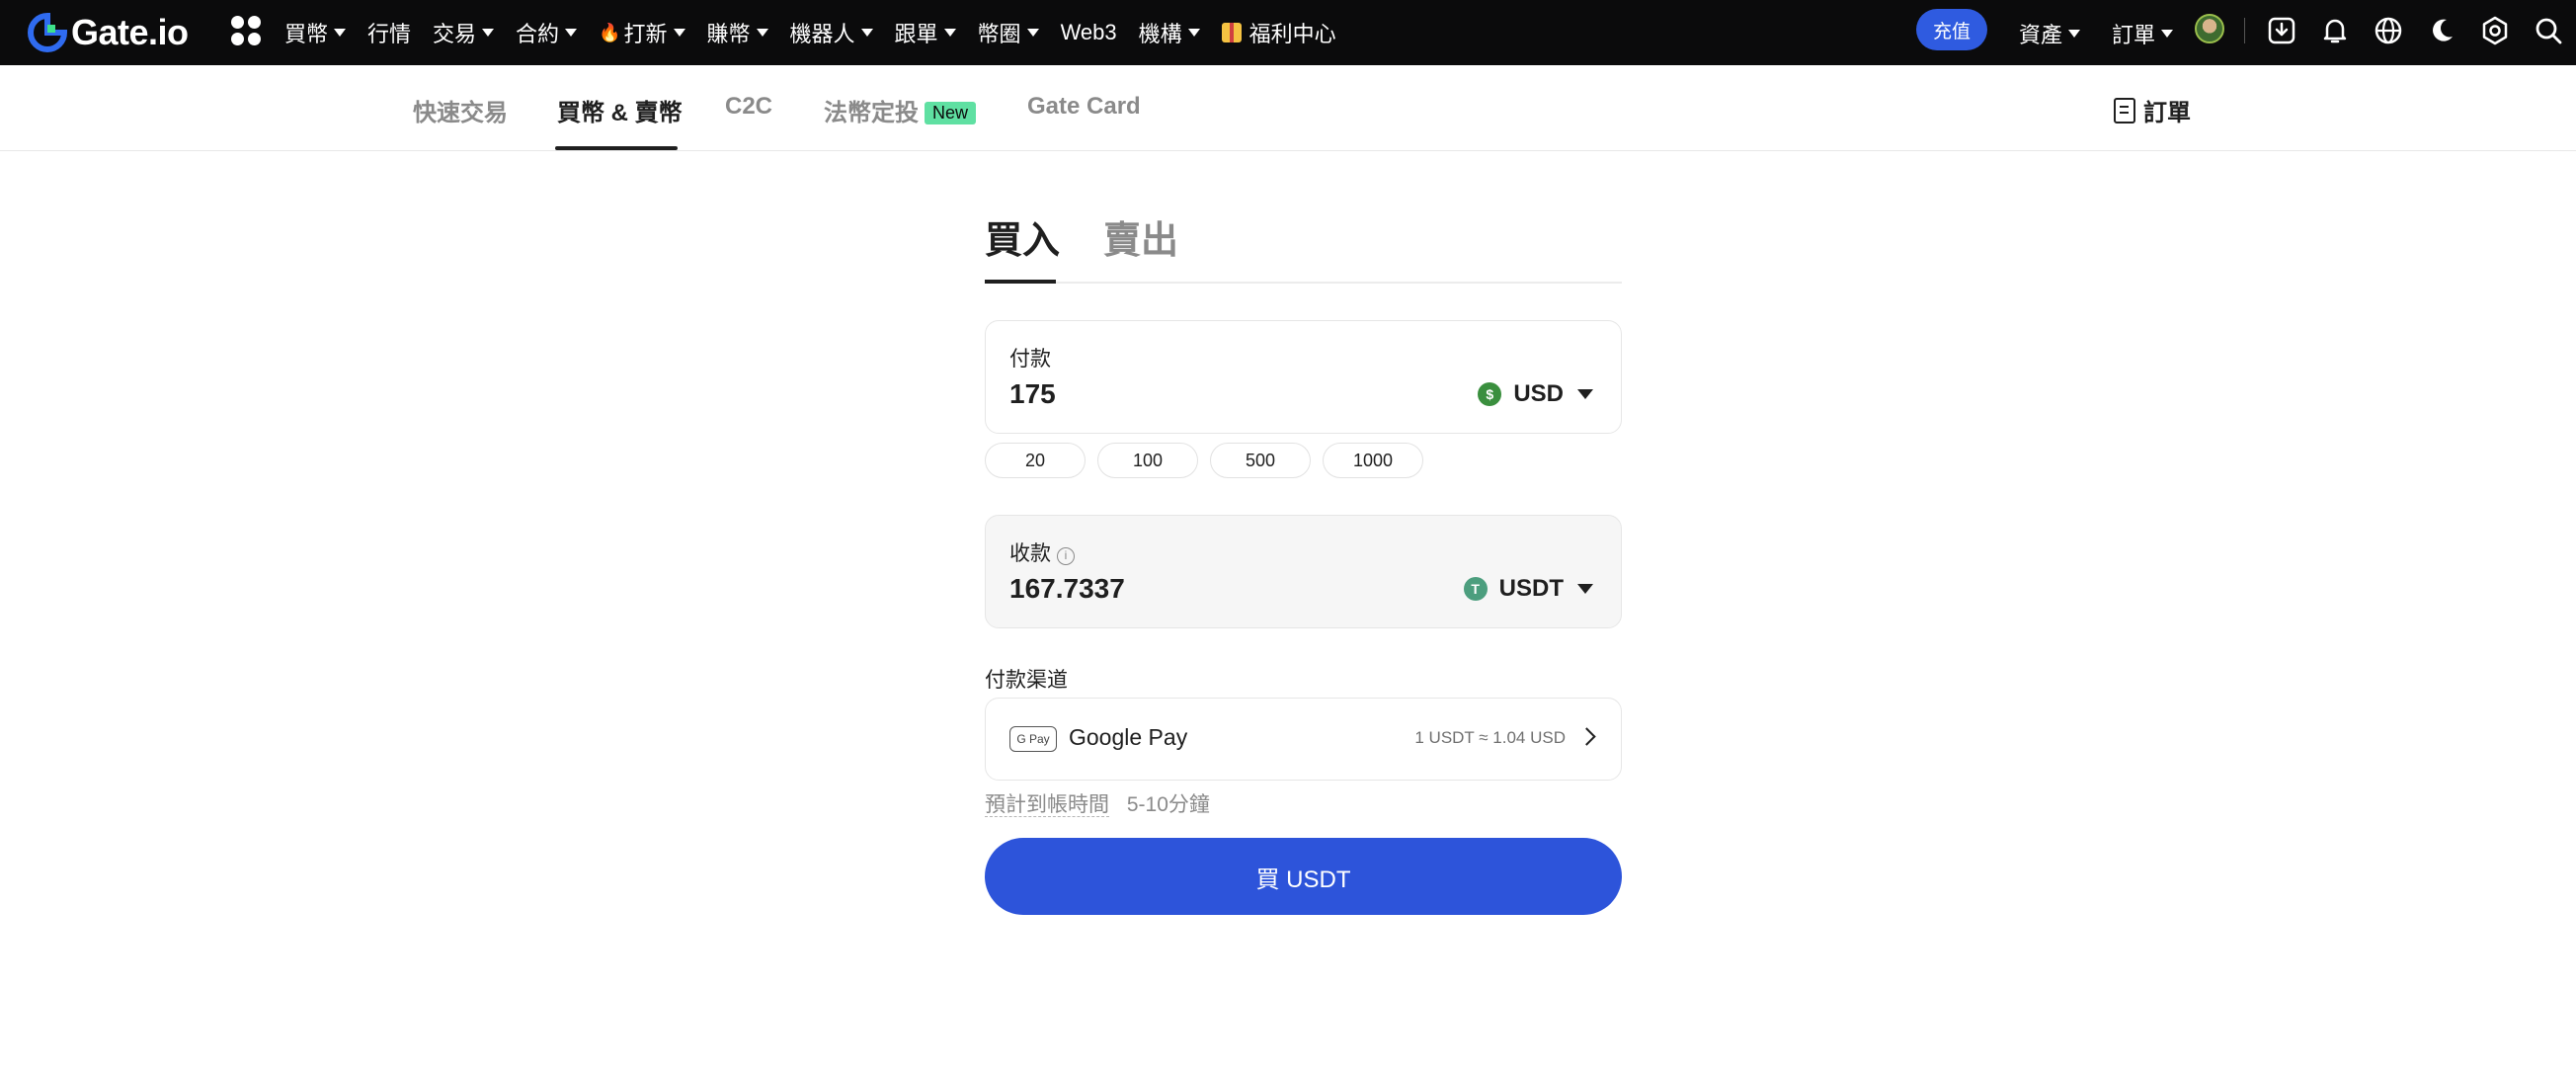  What do you see at coordinates (2209, 28) in the screenshot?
I see `avatar` at bounding box center [2209, 28].